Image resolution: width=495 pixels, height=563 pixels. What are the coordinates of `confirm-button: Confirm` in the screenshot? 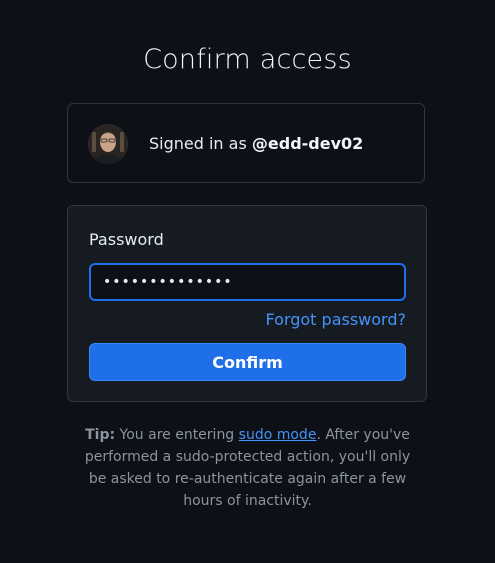 It's located at (247, 362).